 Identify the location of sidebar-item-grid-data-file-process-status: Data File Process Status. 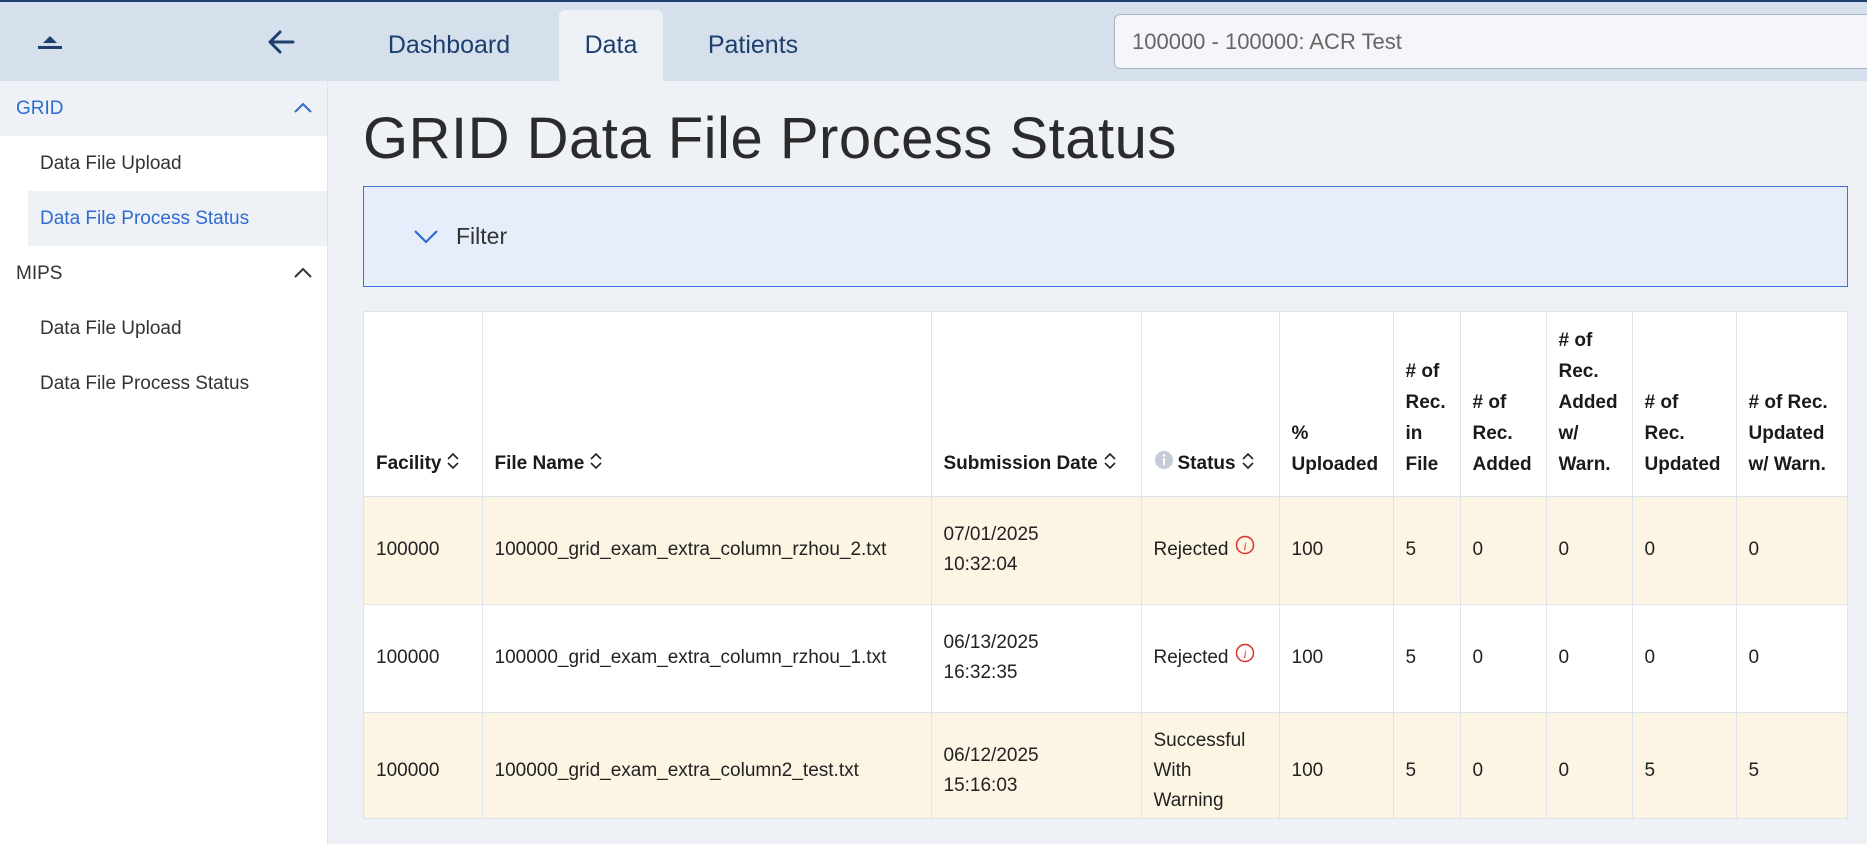
(177, 218).